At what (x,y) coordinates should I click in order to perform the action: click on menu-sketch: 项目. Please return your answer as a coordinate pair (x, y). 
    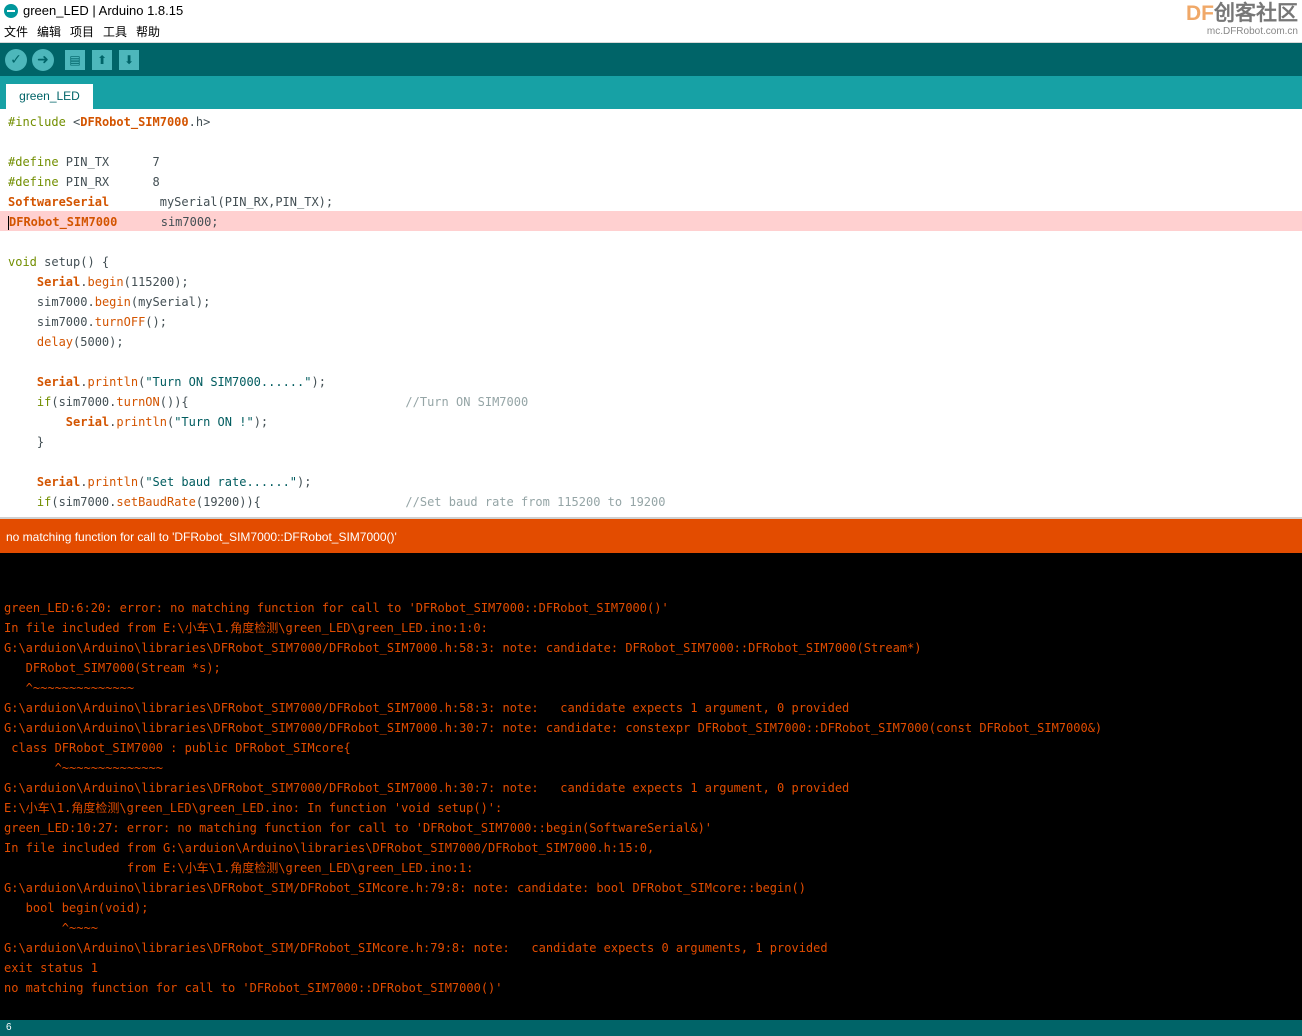
    Looking at the image, I should click on (82, 32).